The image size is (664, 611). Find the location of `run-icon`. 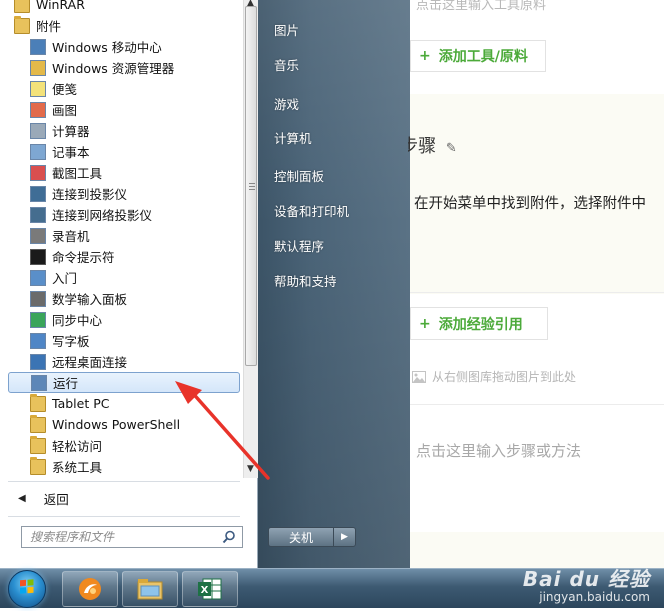

run-icon is located at coordinates (39, 382).